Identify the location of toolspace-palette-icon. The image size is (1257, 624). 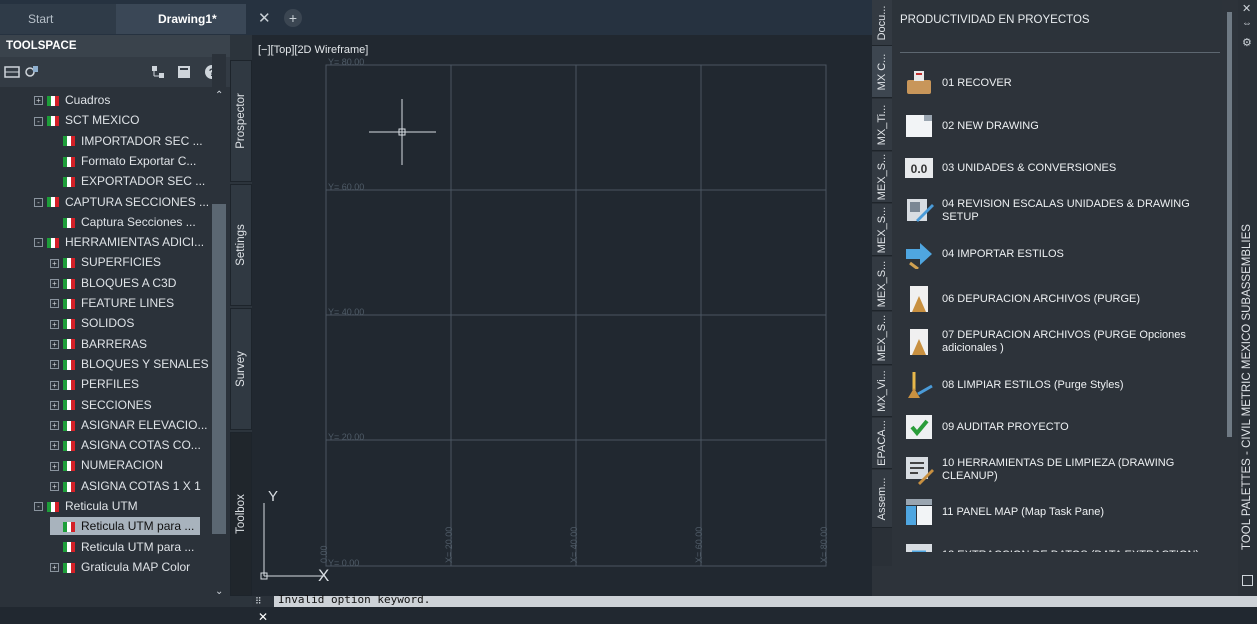
(184, 72).